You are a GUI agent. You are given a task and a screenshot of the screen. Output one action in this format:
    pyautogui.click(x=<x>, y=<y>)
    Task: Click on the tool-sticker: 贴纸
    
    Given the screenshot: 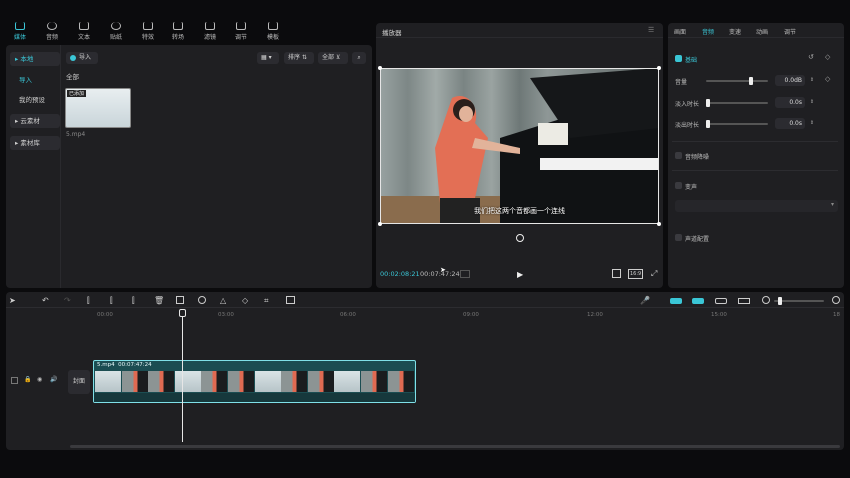 What is the action you would take?
    pyautogui.click(x=116, y=32)
    